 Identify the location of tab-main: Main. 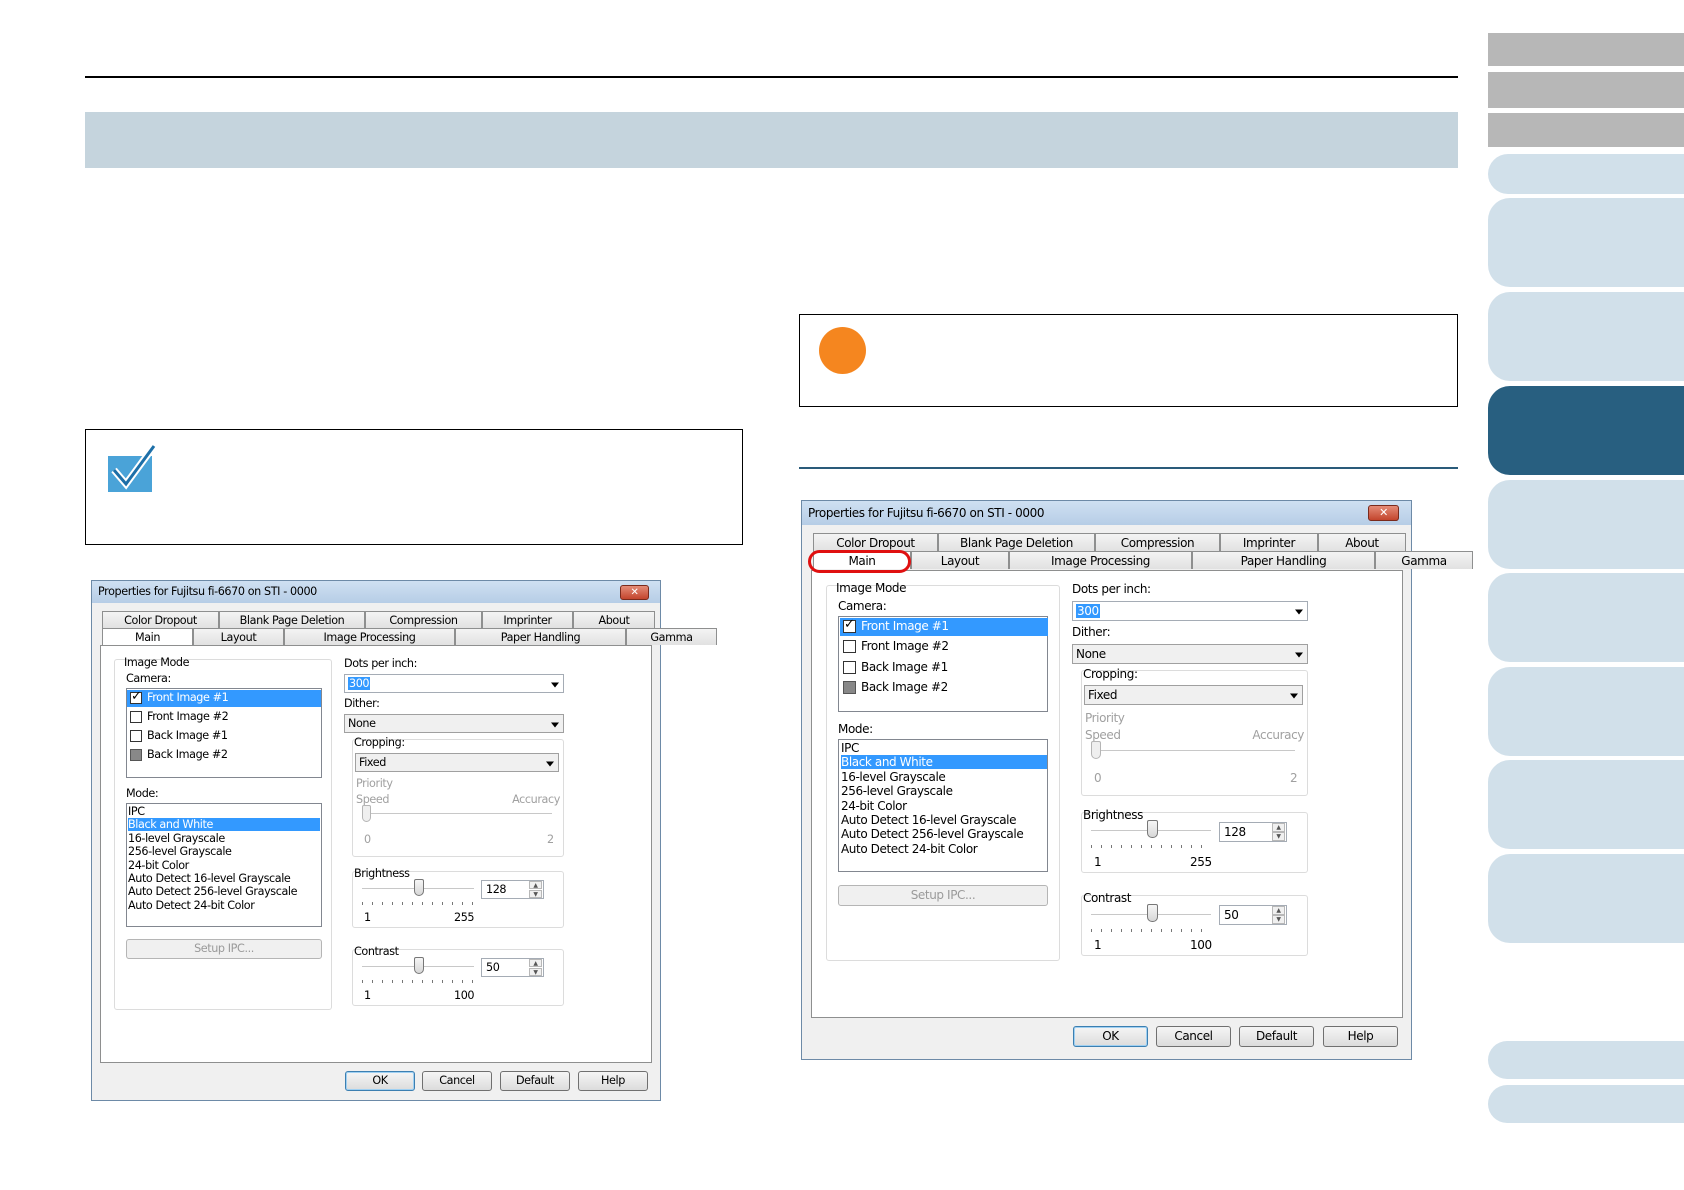
(147, 636).